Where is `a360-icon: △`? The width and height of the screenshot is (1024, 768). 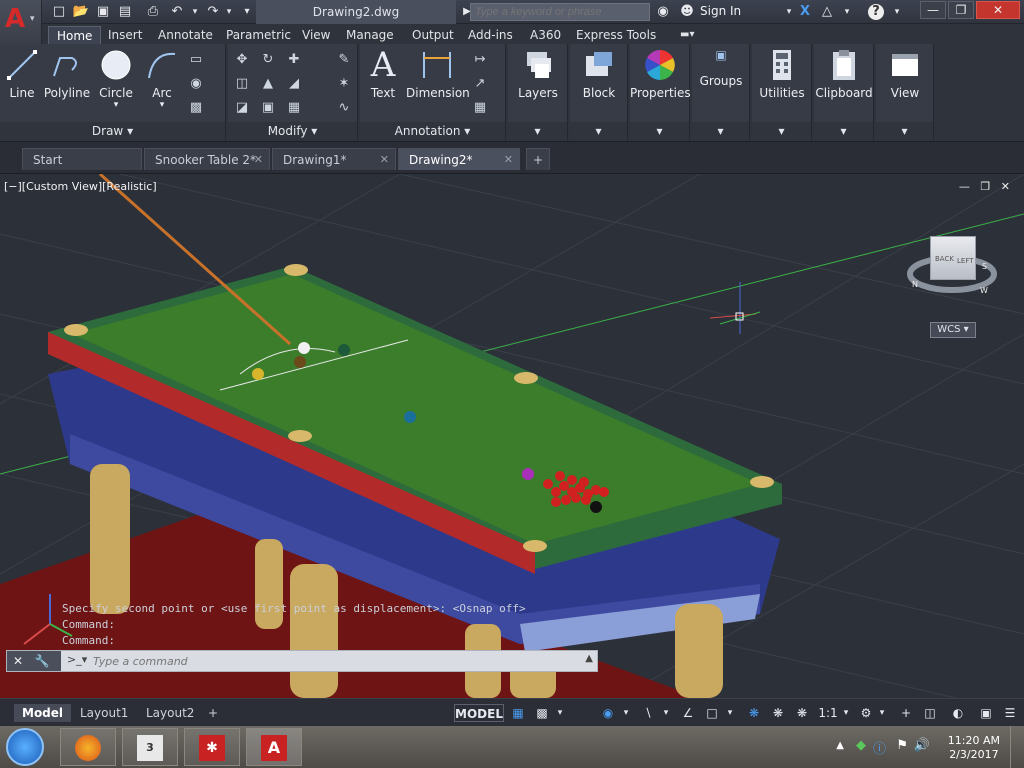
a360-icon: △ is located at coordinates (827, 12).